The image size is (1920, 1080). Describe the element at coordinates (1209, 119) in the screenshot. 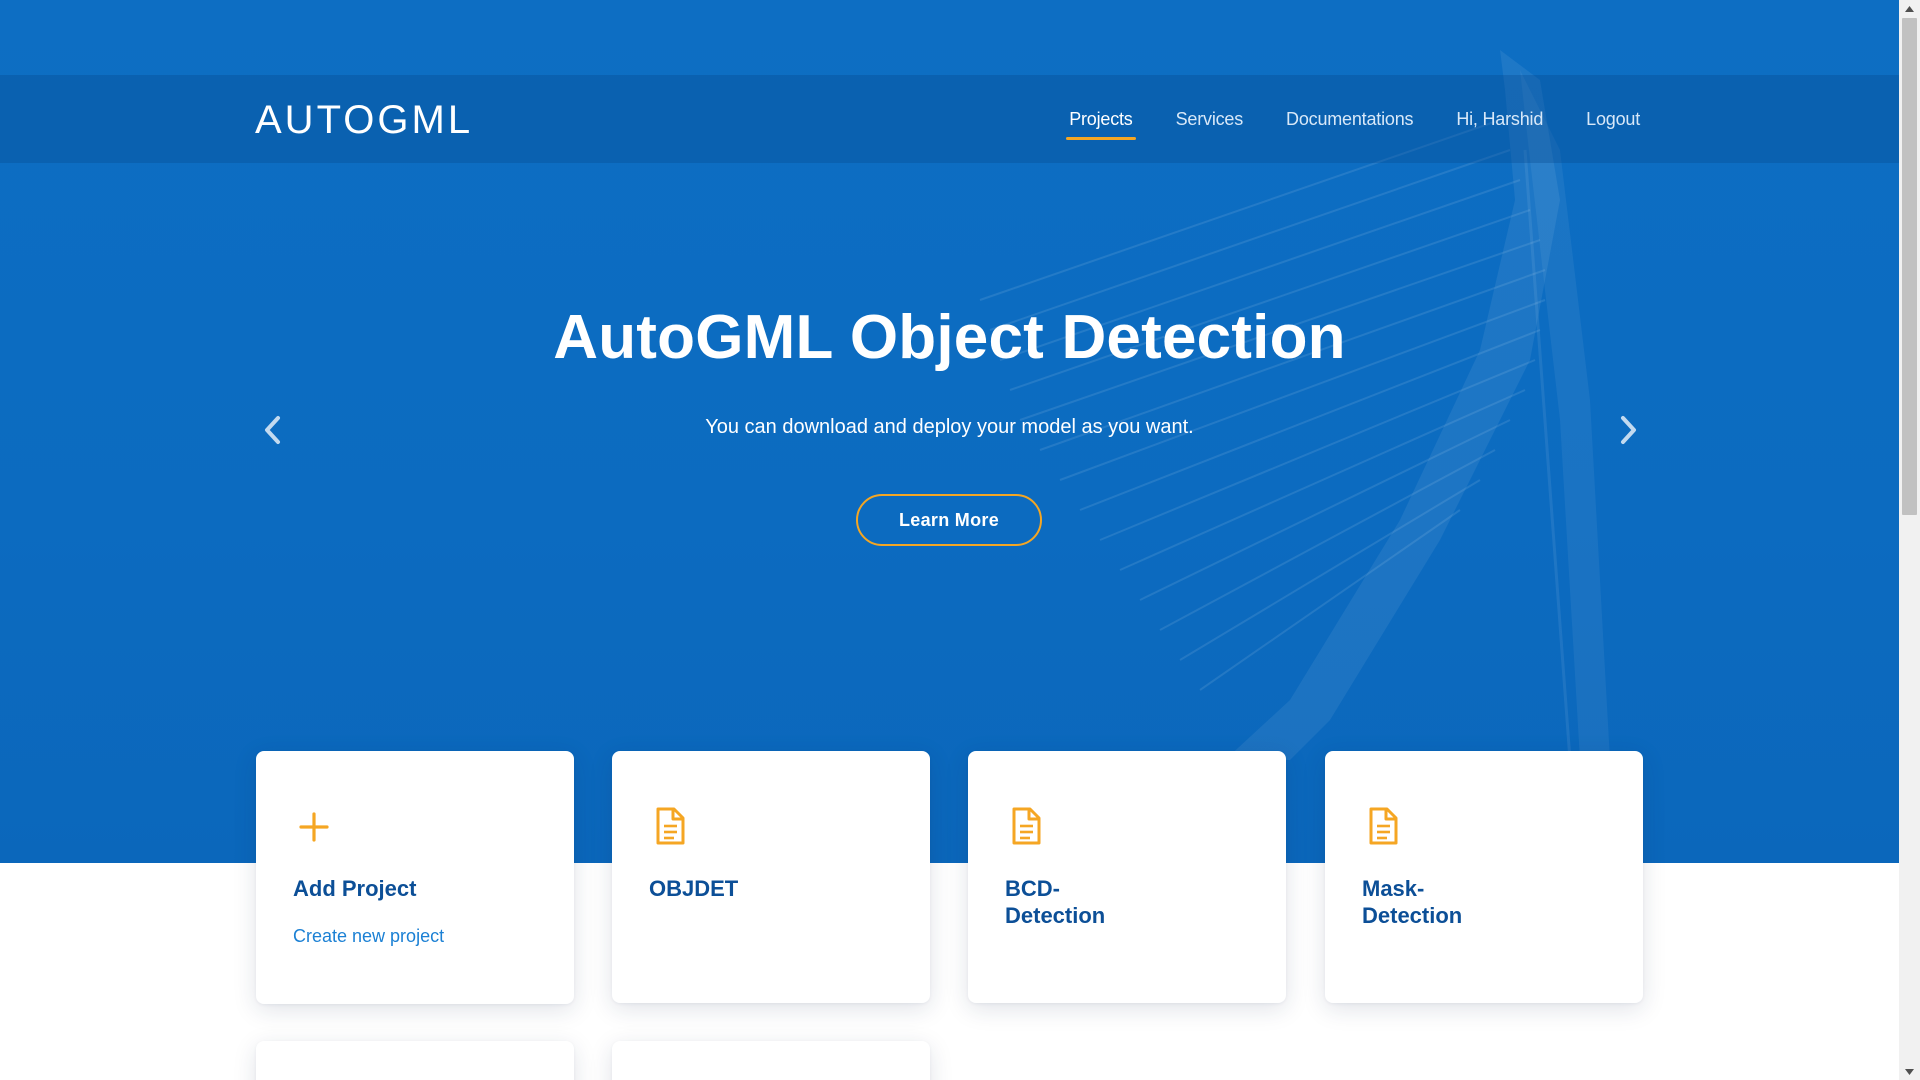

I see `nav-services: Services` at that location.